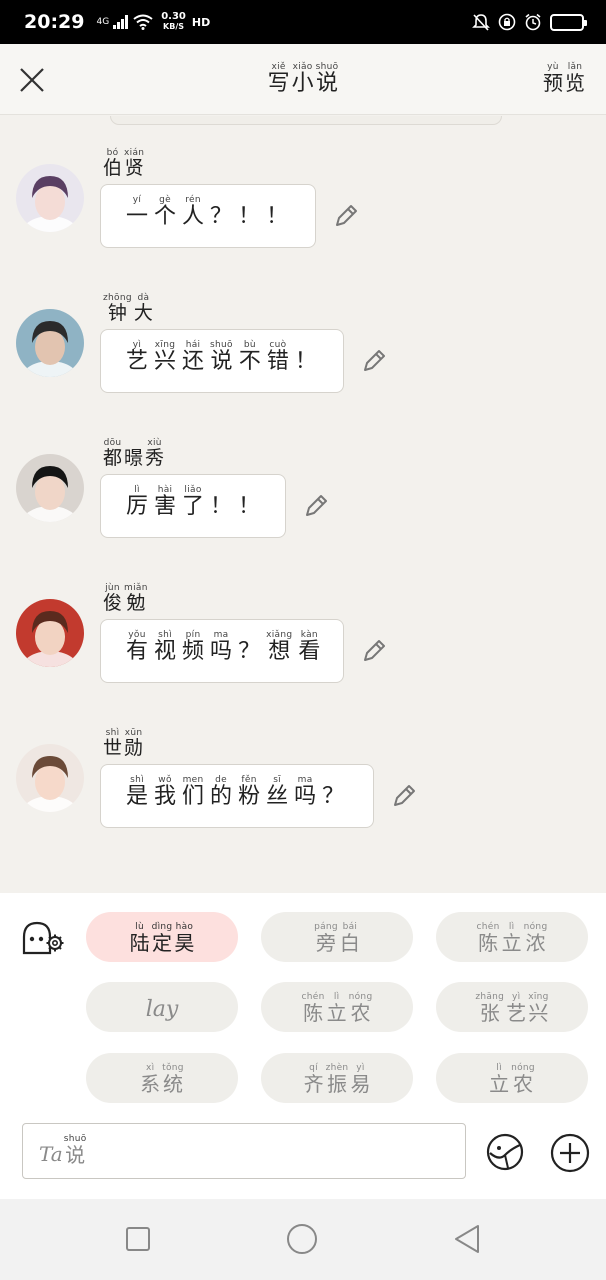 This screenshot has height=1280, width=606. I want to click on role-chip-label: lay, so click(162, 1009).